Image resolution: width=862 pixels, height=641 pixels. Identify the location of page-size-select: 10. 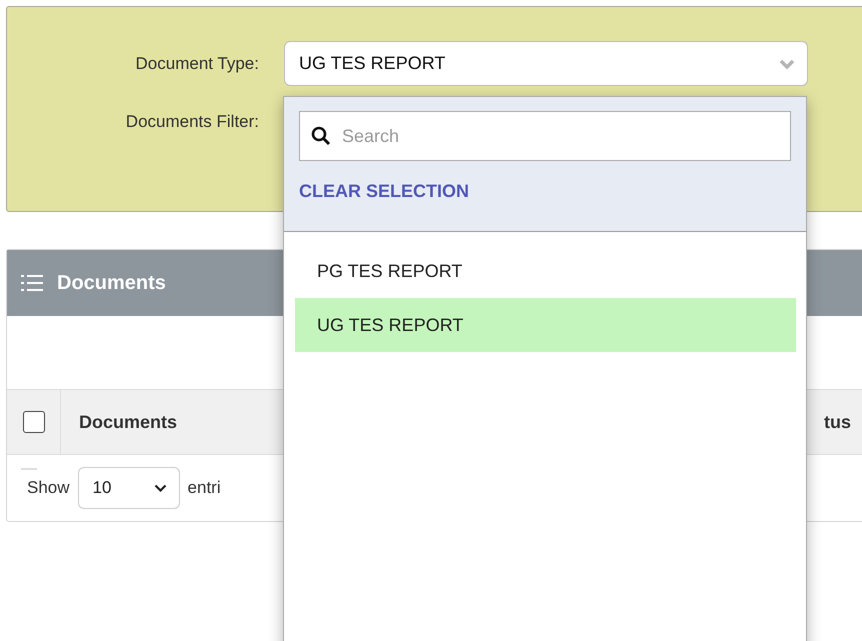
(129, 488).